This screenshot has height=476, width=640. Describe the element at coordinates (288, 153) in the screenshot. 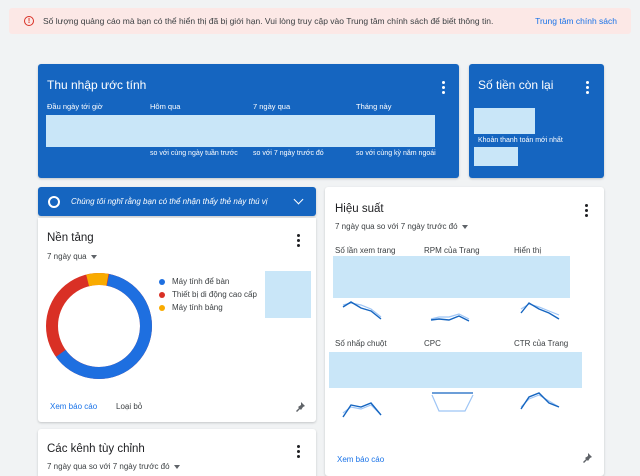

I see `earnings-compare-7days: so với 7 ngày trước đó` at that location.